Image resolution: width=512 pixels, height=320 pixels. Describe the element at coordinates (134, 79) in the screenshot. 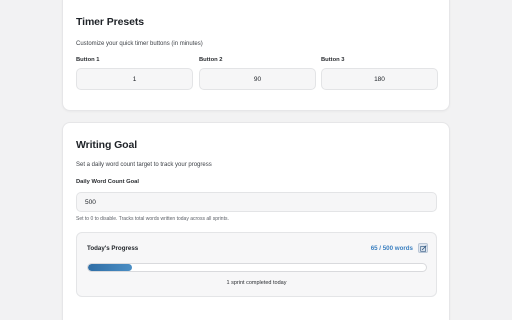

I see `preset-button-1-input` at that location.